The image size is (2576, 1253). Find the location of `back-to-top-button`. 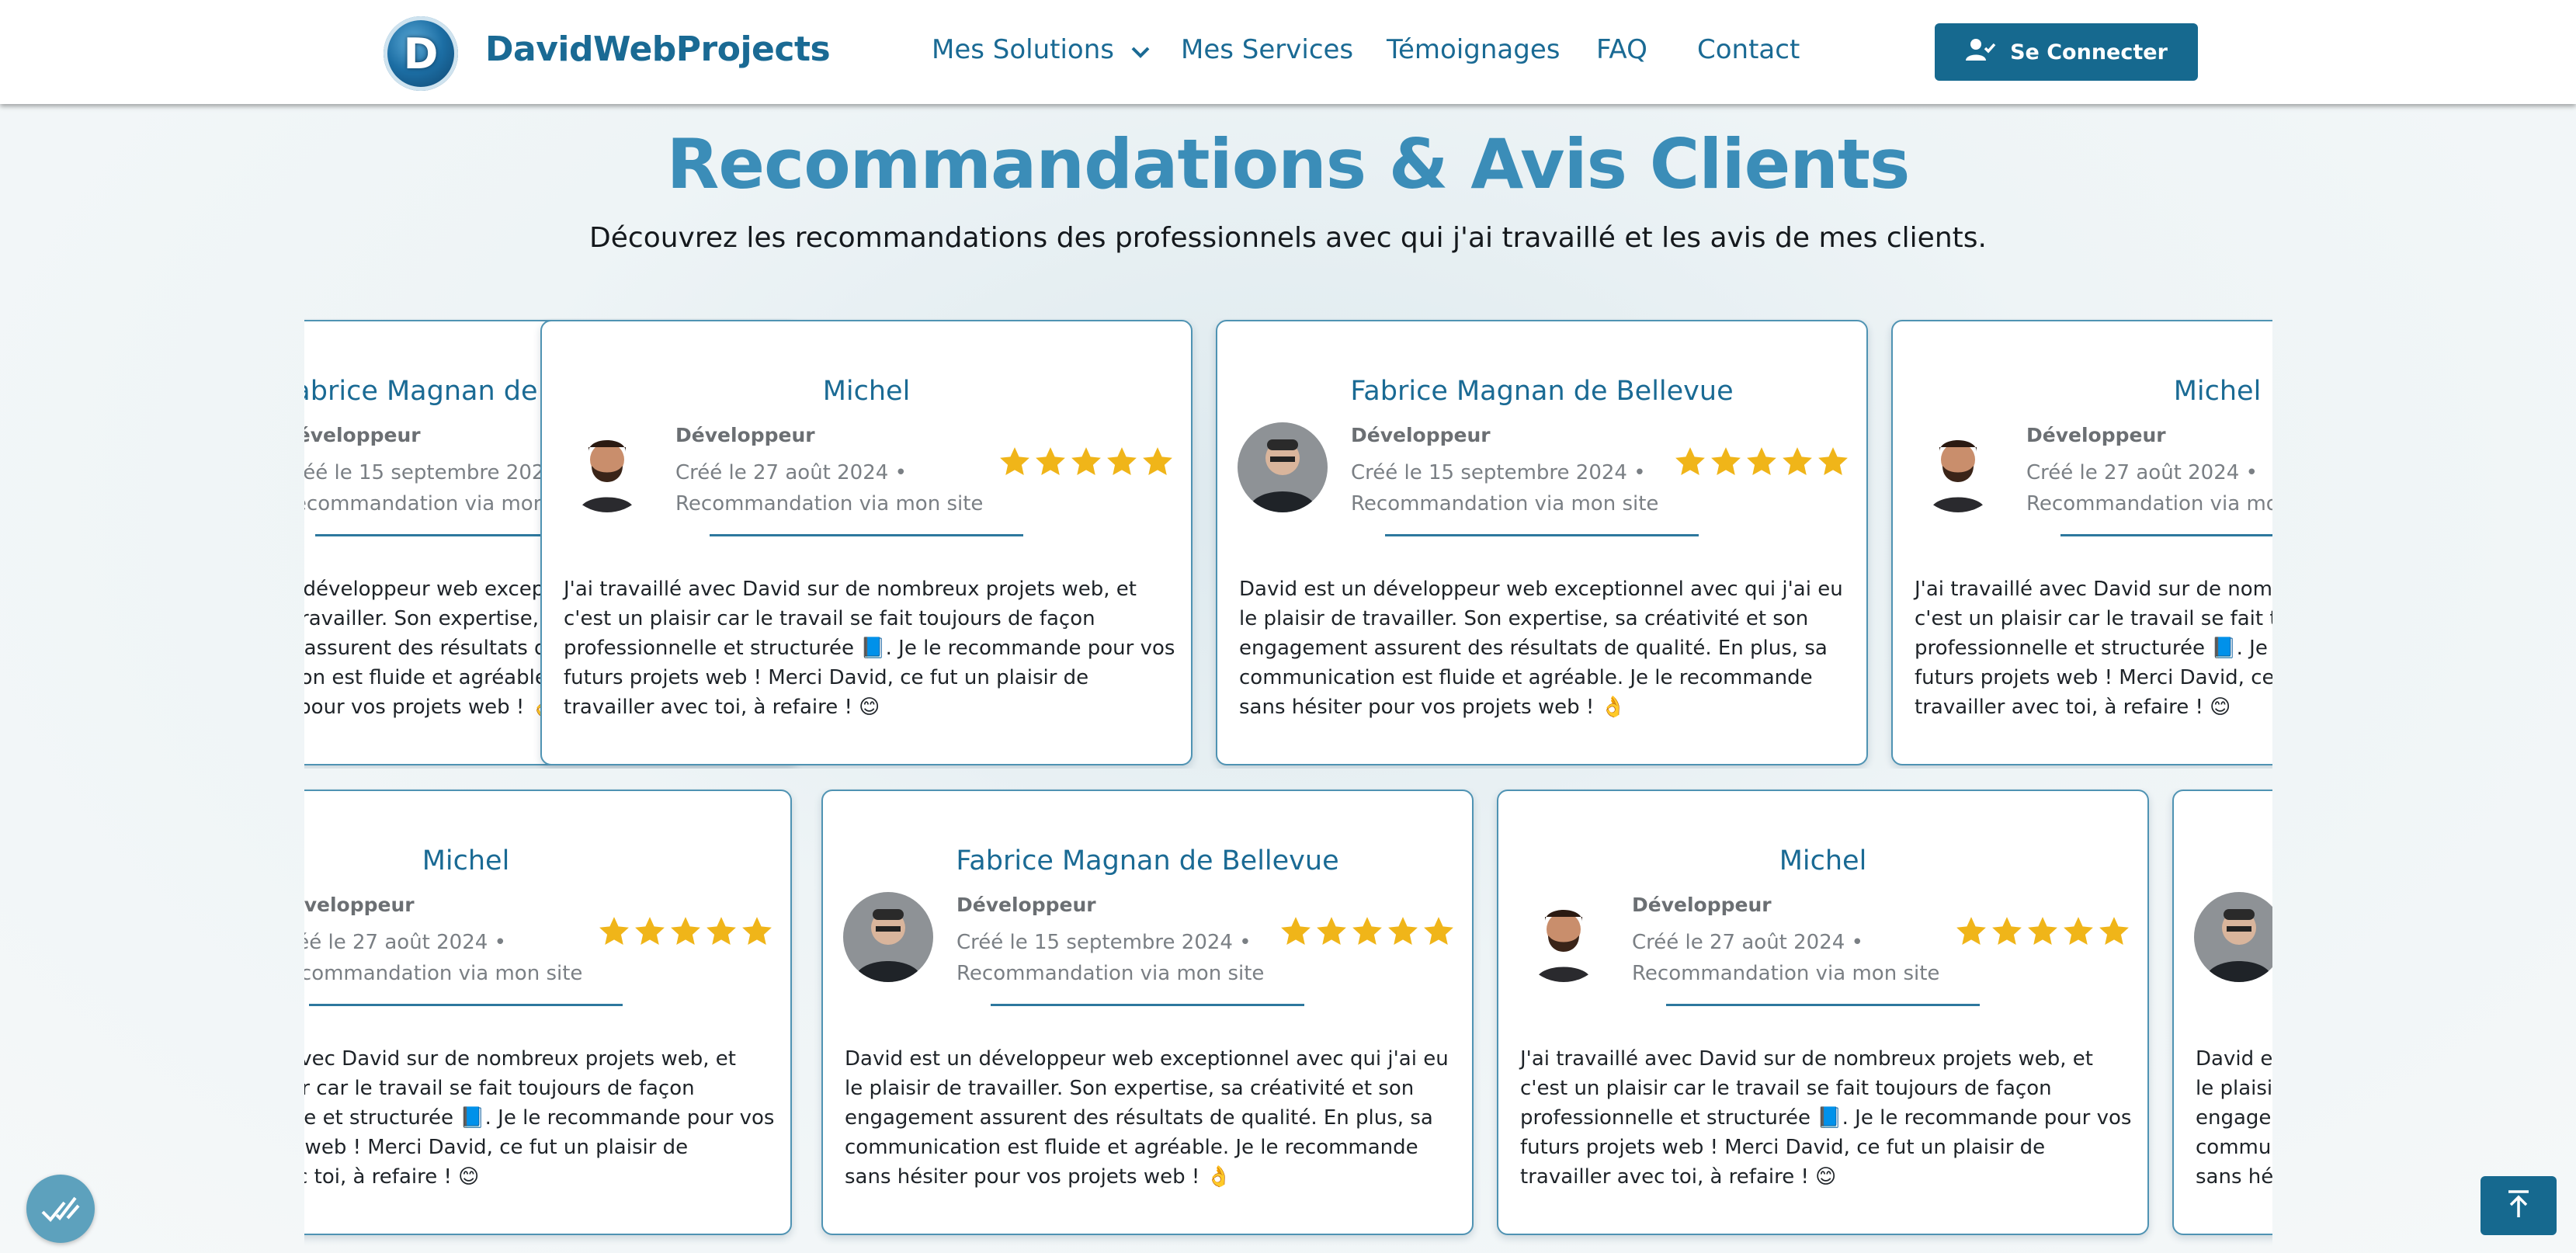

back-to-top-button is located at coordinates (2519, 1205).